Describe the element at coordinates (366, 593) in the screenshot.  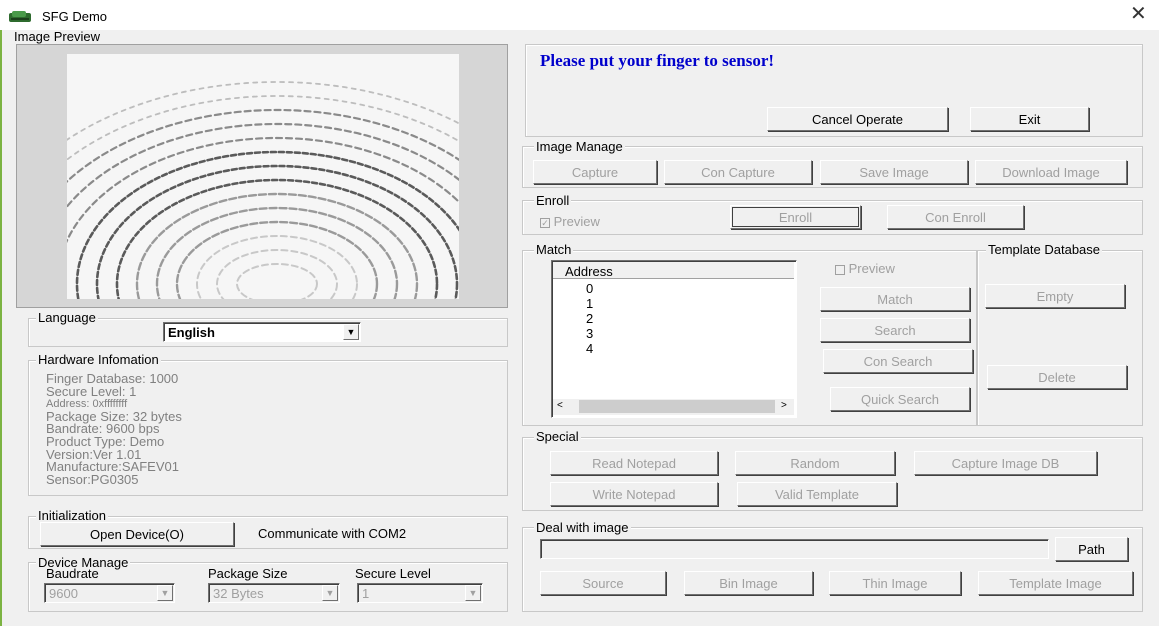
I see `secure-level-value: 1` at that location.